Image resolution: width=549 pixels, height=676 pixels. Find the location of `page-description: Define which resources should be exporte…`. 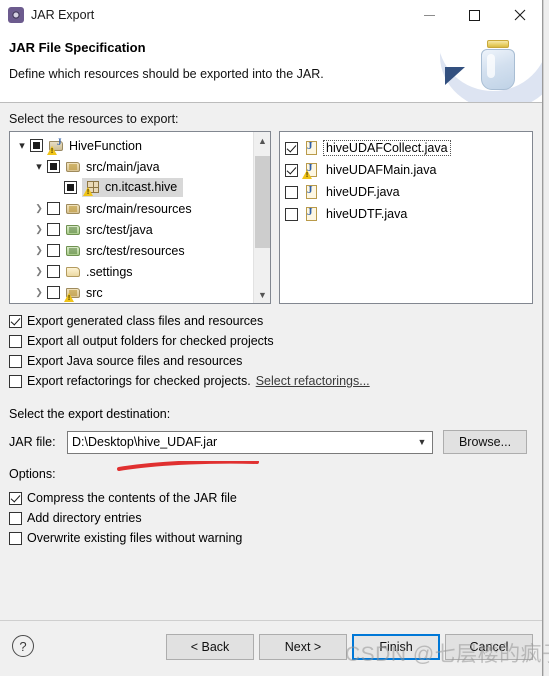

page-description: Define which resources should be exporte… is located at coordinates (166, 74).